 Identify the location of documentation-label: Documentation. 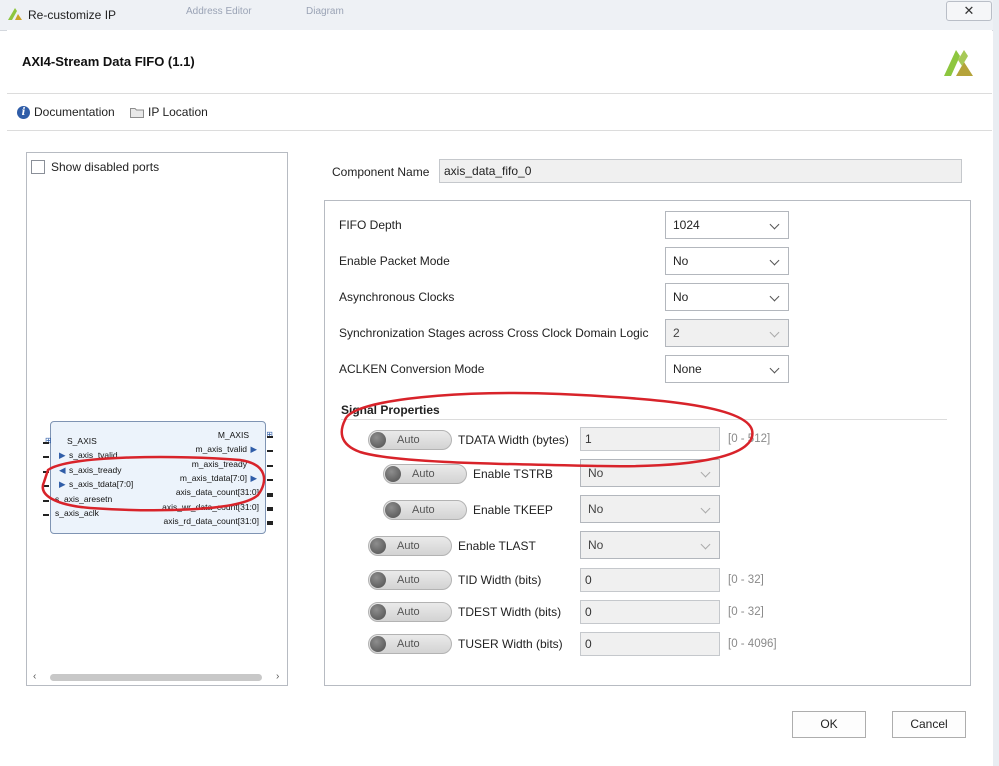
(74, 112).